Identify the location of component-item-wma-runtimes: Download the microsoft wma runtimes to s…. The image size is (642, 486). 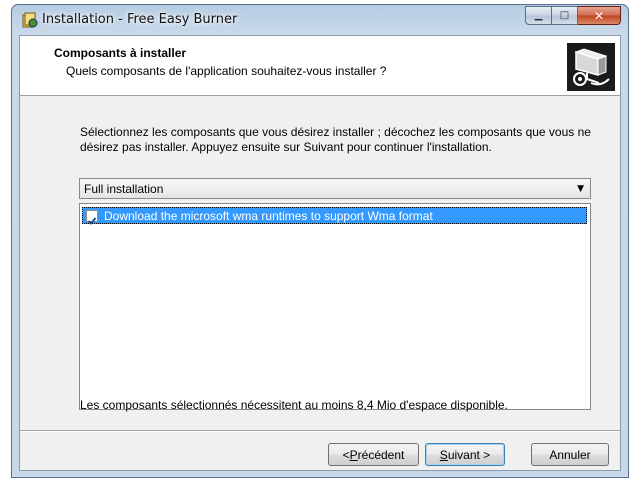
(334, 216).